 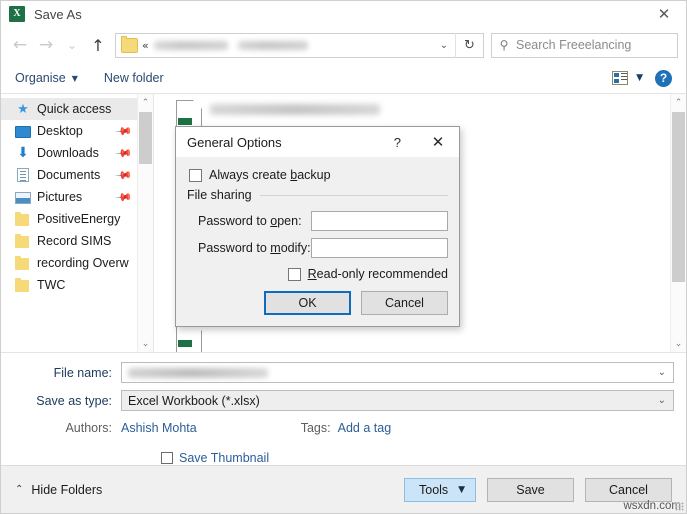 What do you see at coordinates (628, 489) in the screenshot?
I see `cancel-button: Cancel` at bounding box center [628, 489].